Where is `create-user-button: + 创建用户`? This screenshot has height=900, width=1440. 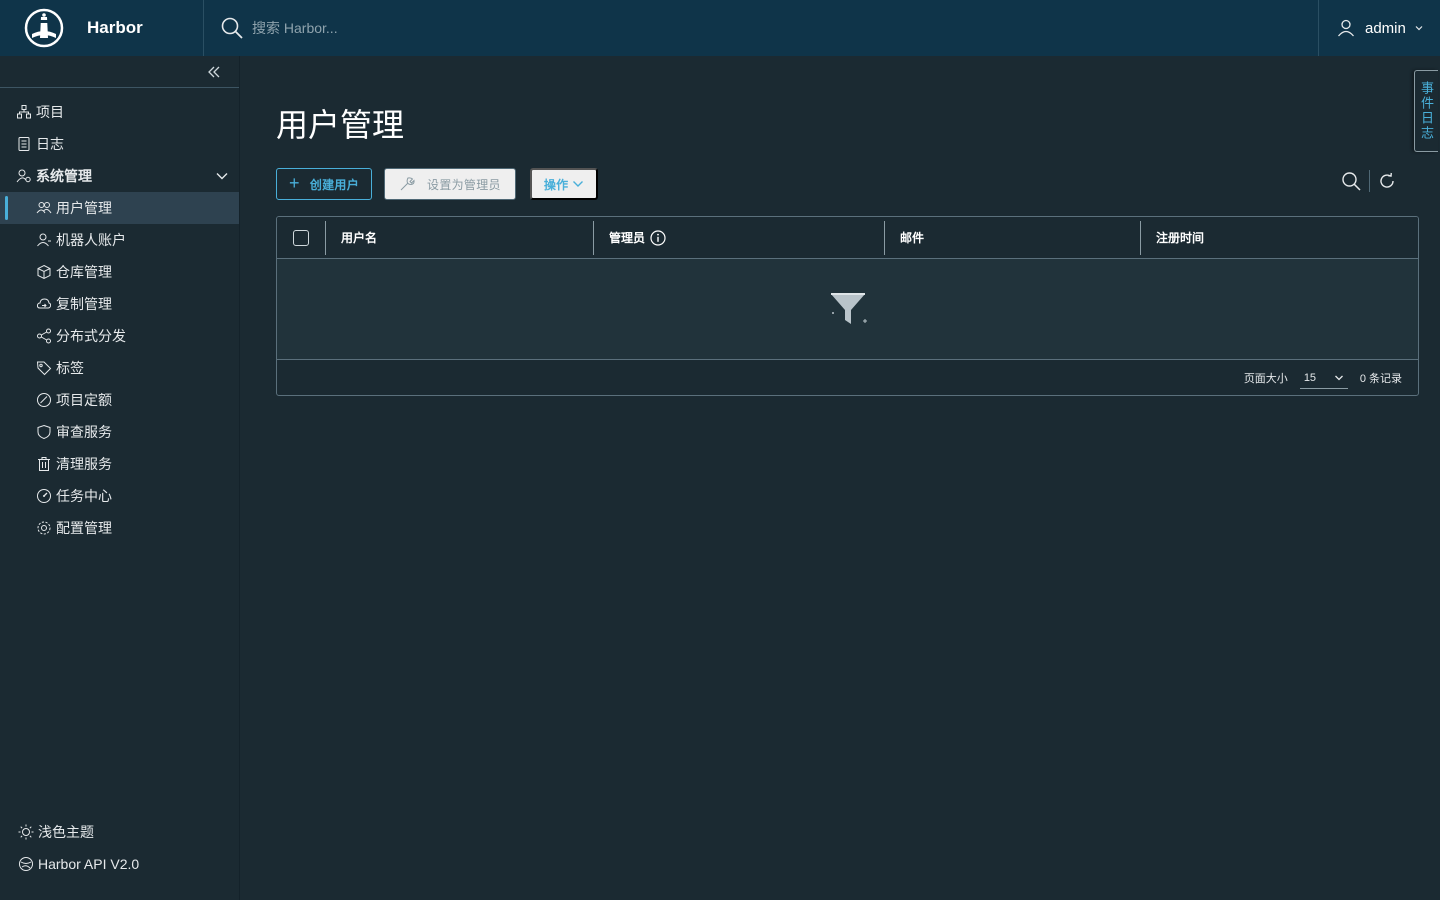 create-user-button: + 创建用户 is located at coordinates (324, 184).